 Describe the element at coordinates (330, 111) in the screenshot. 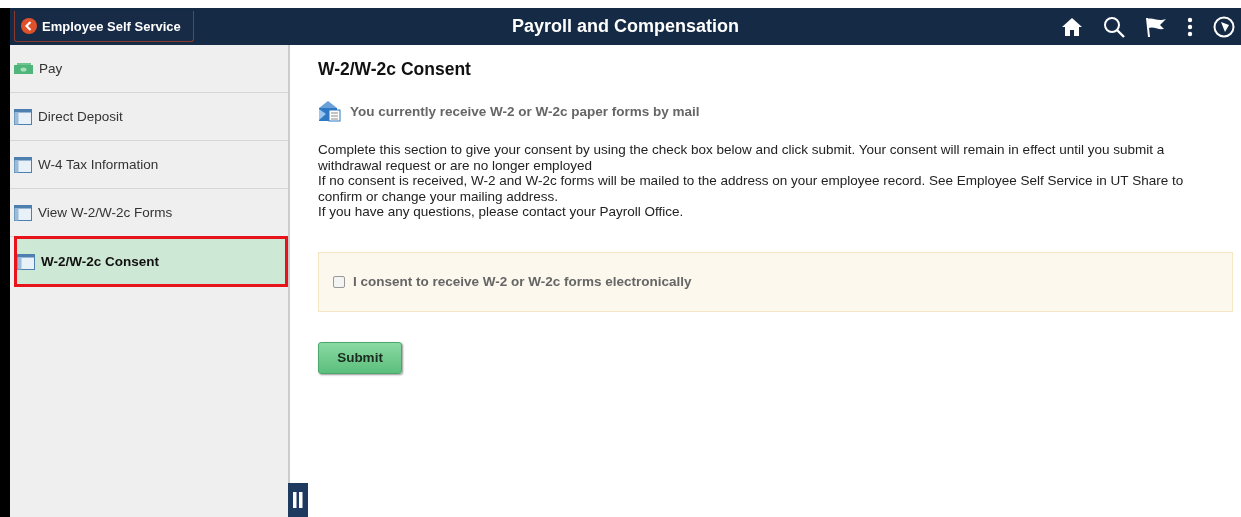

I see `mail-icon` at that location.